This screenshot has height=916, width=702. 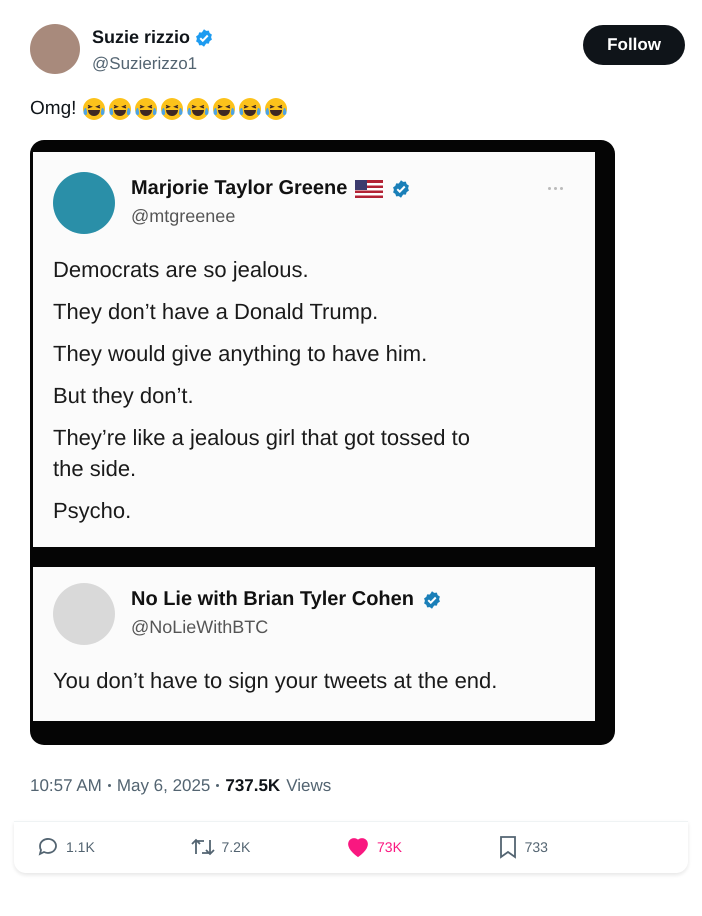 I want to click on tweet-text-line: You don’t have to sign your tweets at the end., so click(x=275, y=681).